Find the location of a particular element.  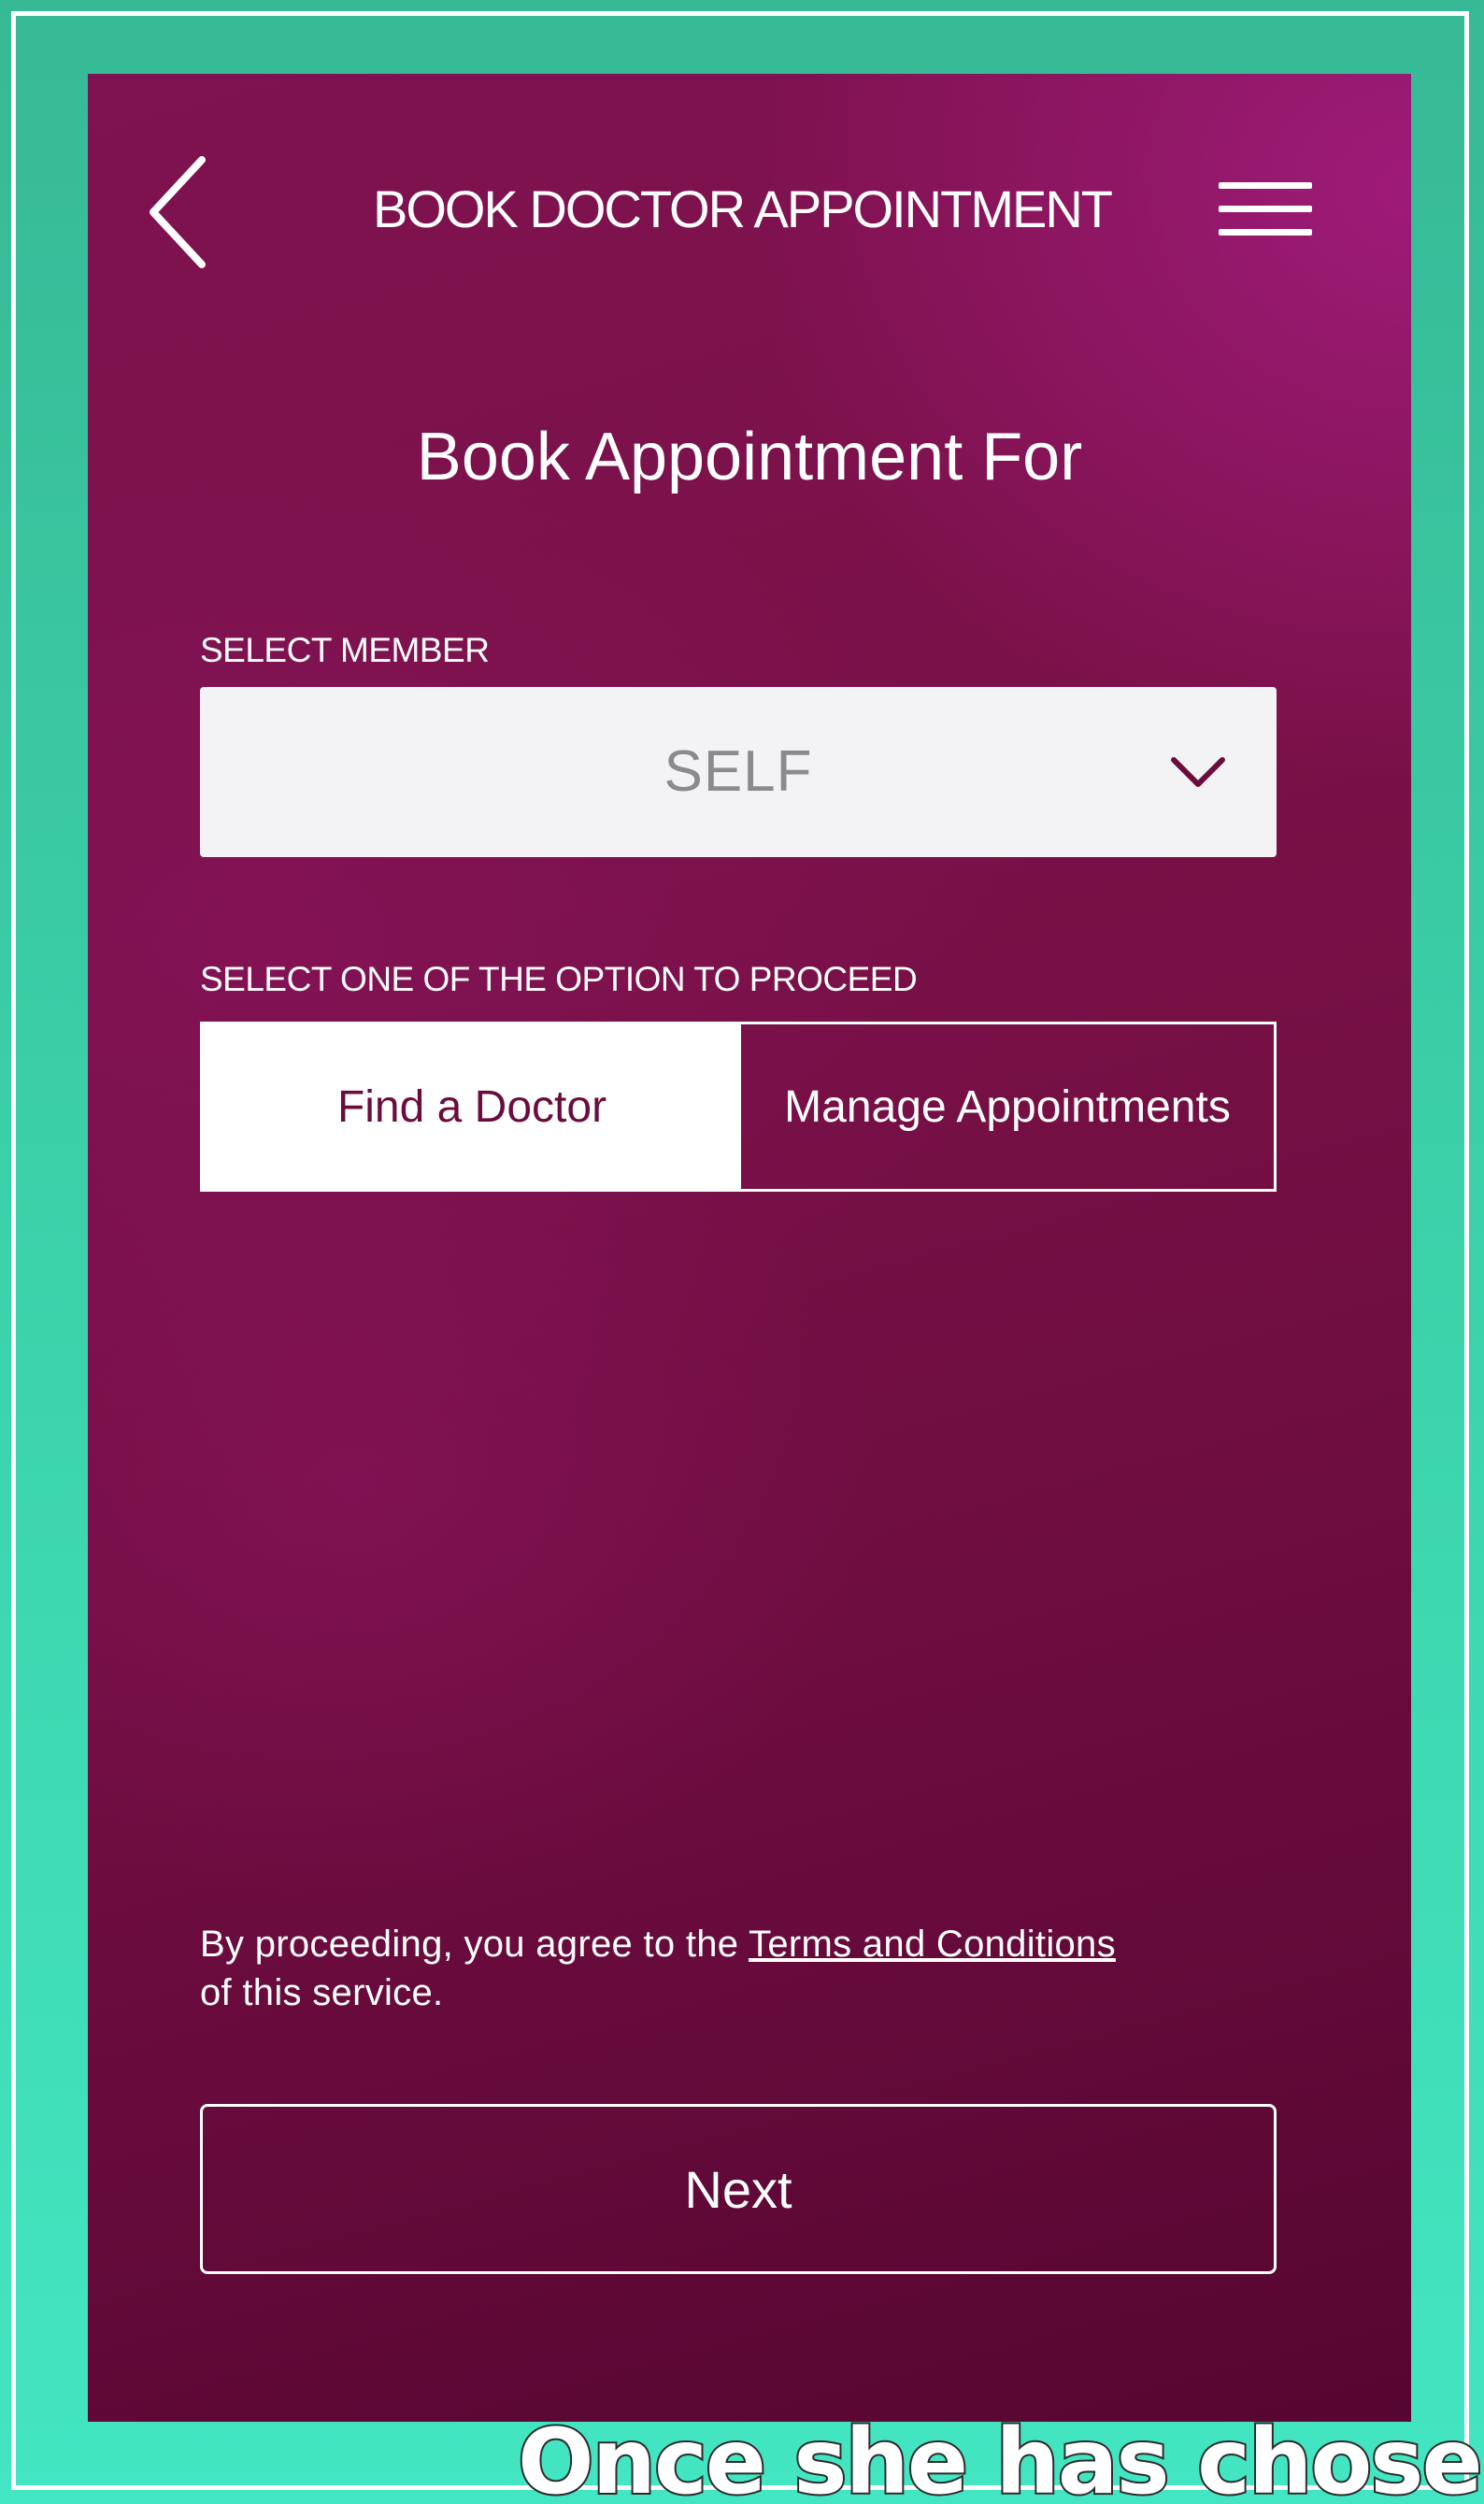

back-button is located at coordinates (177, 212).